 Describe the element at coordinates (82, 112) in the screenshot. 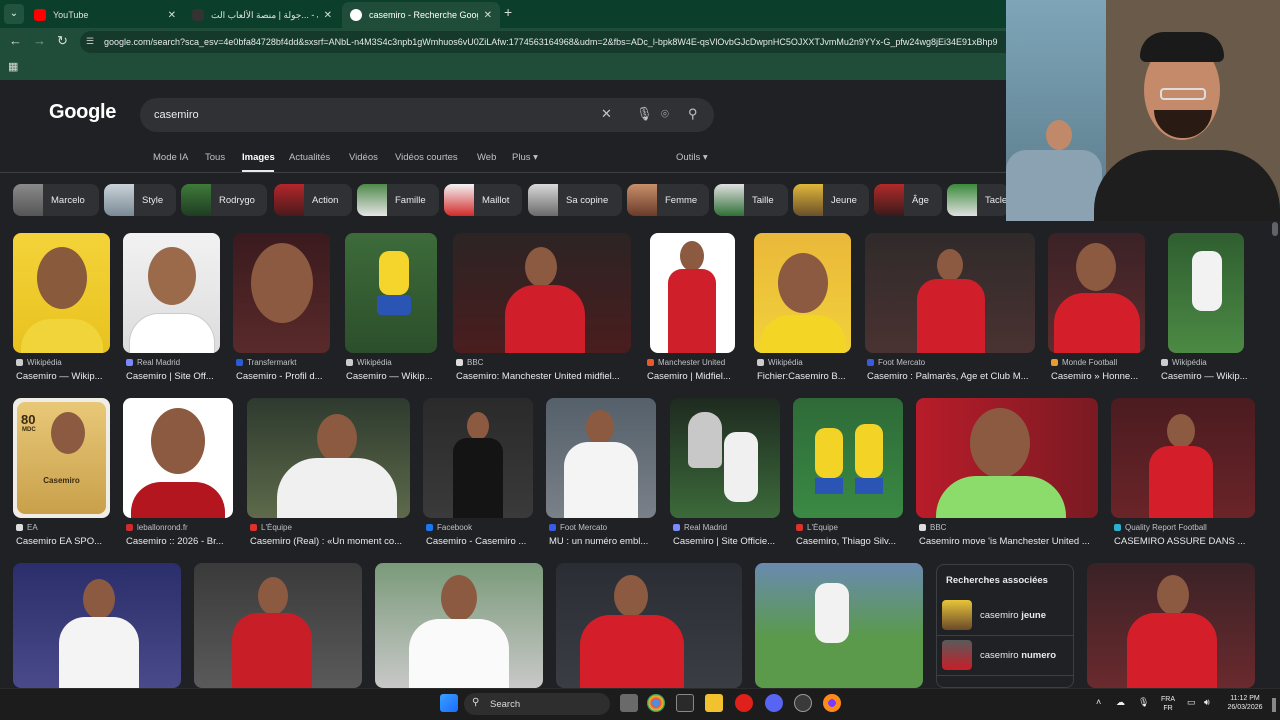

I see `google-logo: Google` at that location.